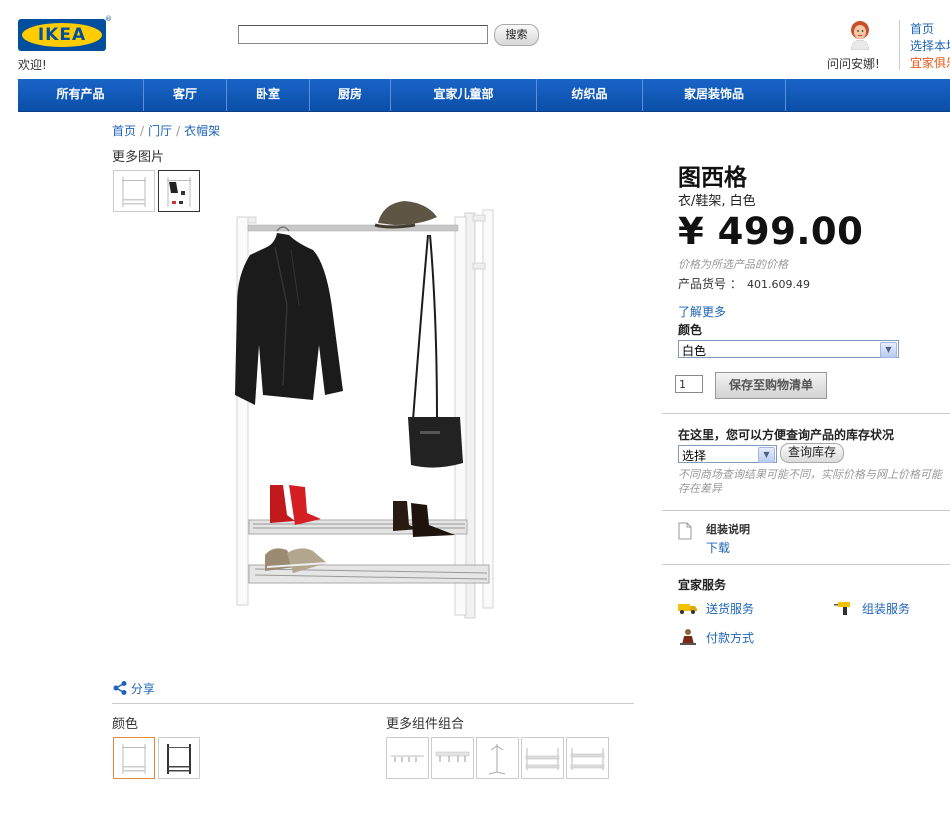  What do you see at coordinates (62, 35) in the screenshot?
I see `logo-text: IKEA` at bounding box center [62, 35].